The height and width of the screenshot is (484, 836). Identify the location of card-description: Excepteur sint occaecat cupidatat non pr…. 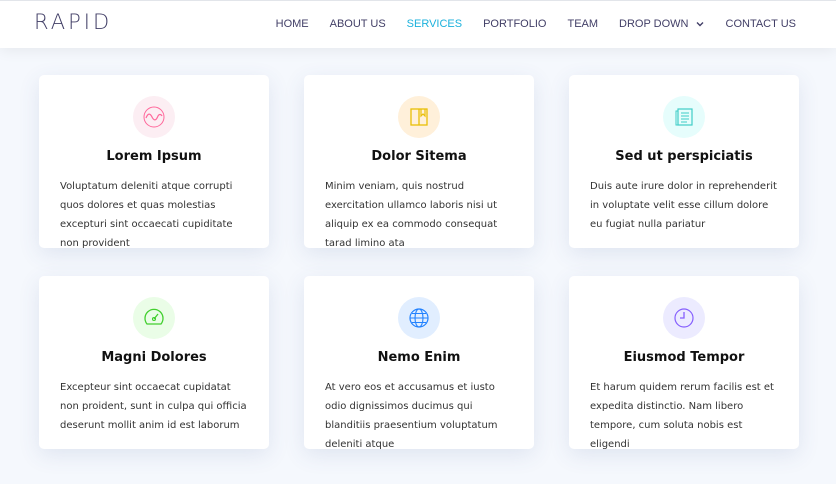
(153, 406).